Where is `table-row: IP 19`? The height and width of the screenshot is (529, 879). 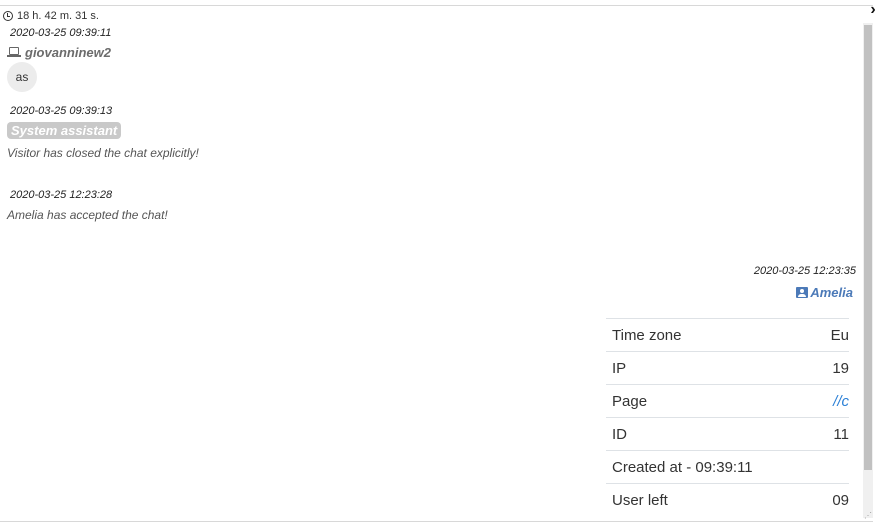
table-row: IP 19 is located at coordinates (727, 368).